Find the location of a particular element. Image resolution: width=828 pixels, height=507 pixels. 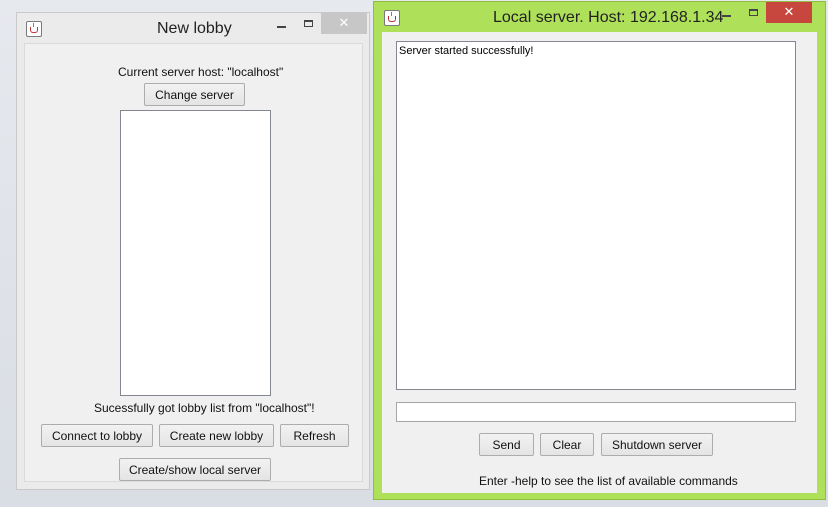

refresh-button: Refresh is located at coordinates (314, 435).